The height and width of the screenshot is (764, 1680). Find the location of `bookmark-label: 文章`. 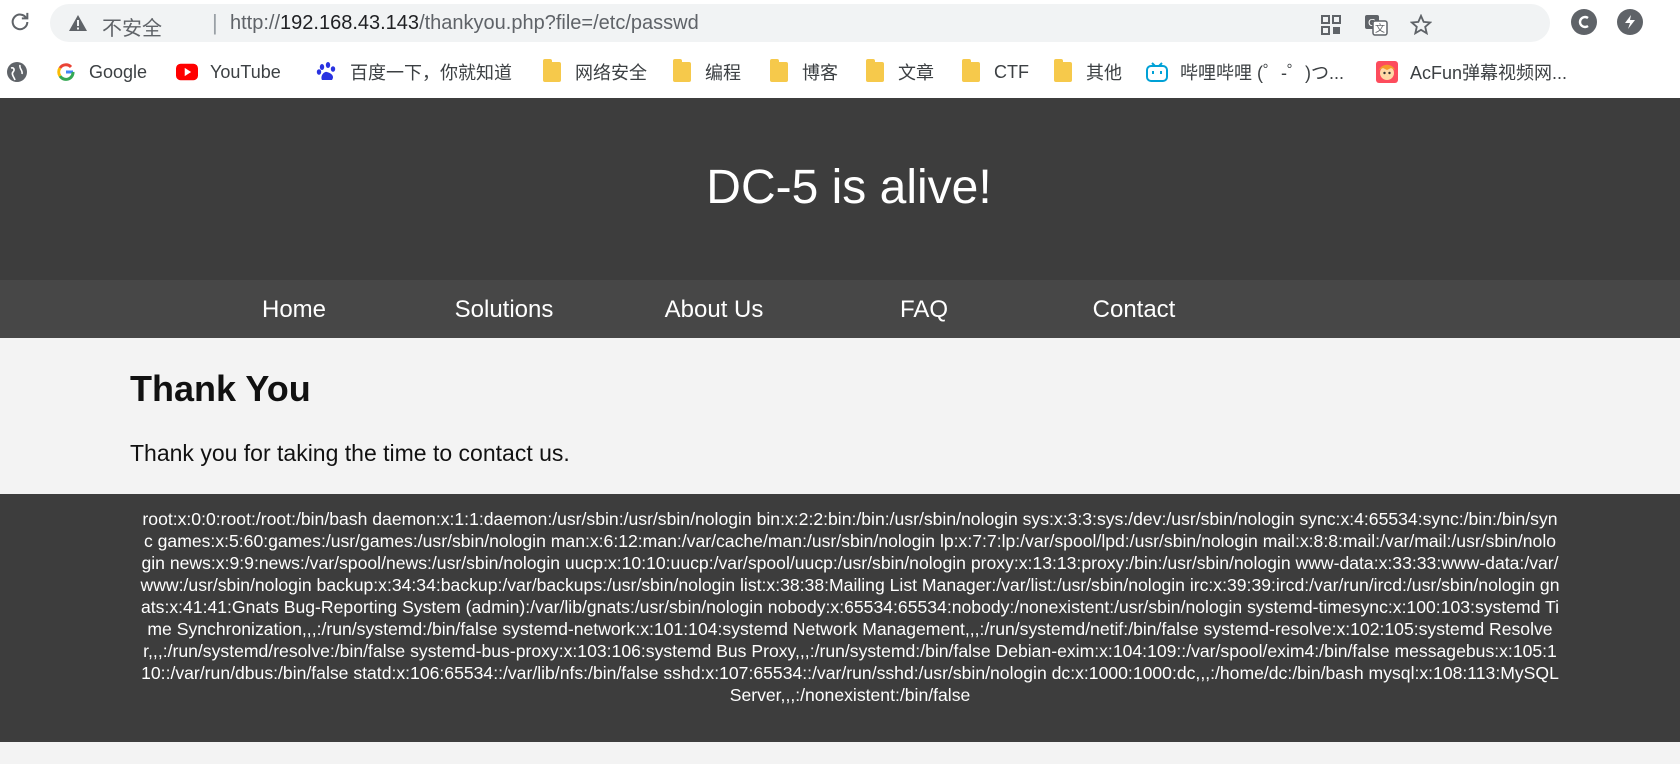

bookmark-label: 文章 is located at coordinates (916, 73).